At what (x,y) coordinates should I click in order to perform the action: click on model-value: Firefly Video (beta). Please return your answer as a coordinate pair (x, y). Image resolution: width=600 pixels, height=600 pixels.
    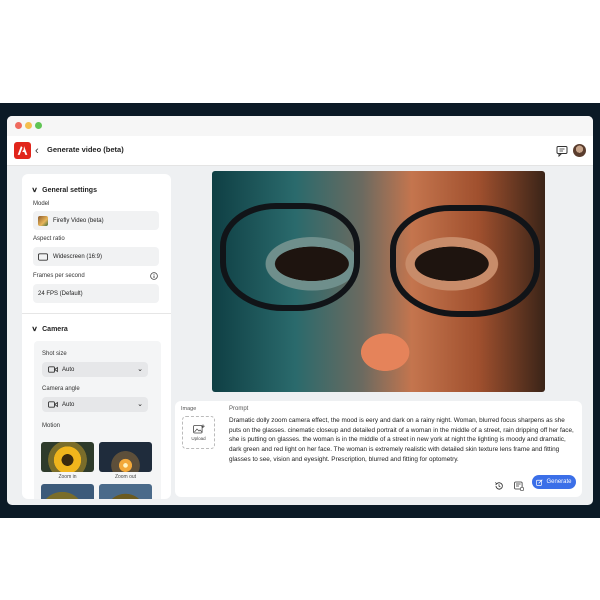
    Looking at the image, I should click on (78, 220).